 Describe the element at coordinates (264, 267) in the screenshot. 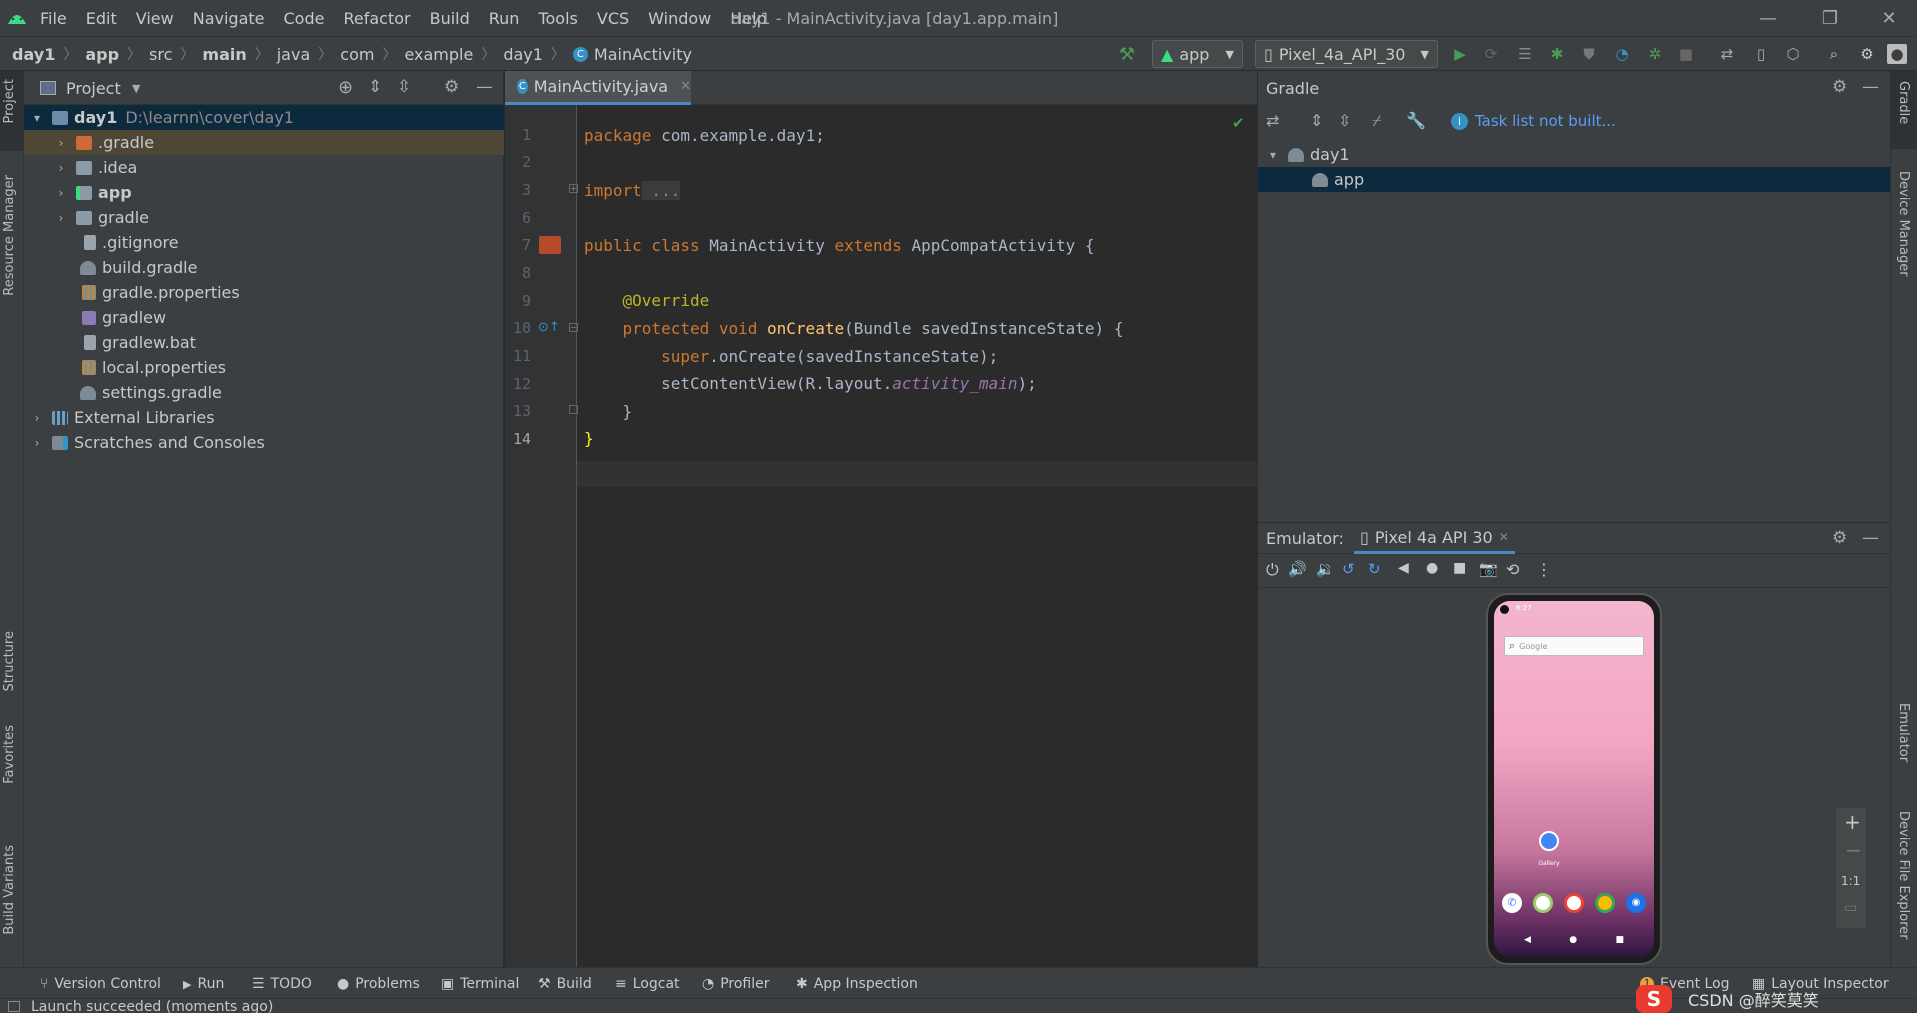

I see `tree-item-build-gradle: build.gradle` at that location.